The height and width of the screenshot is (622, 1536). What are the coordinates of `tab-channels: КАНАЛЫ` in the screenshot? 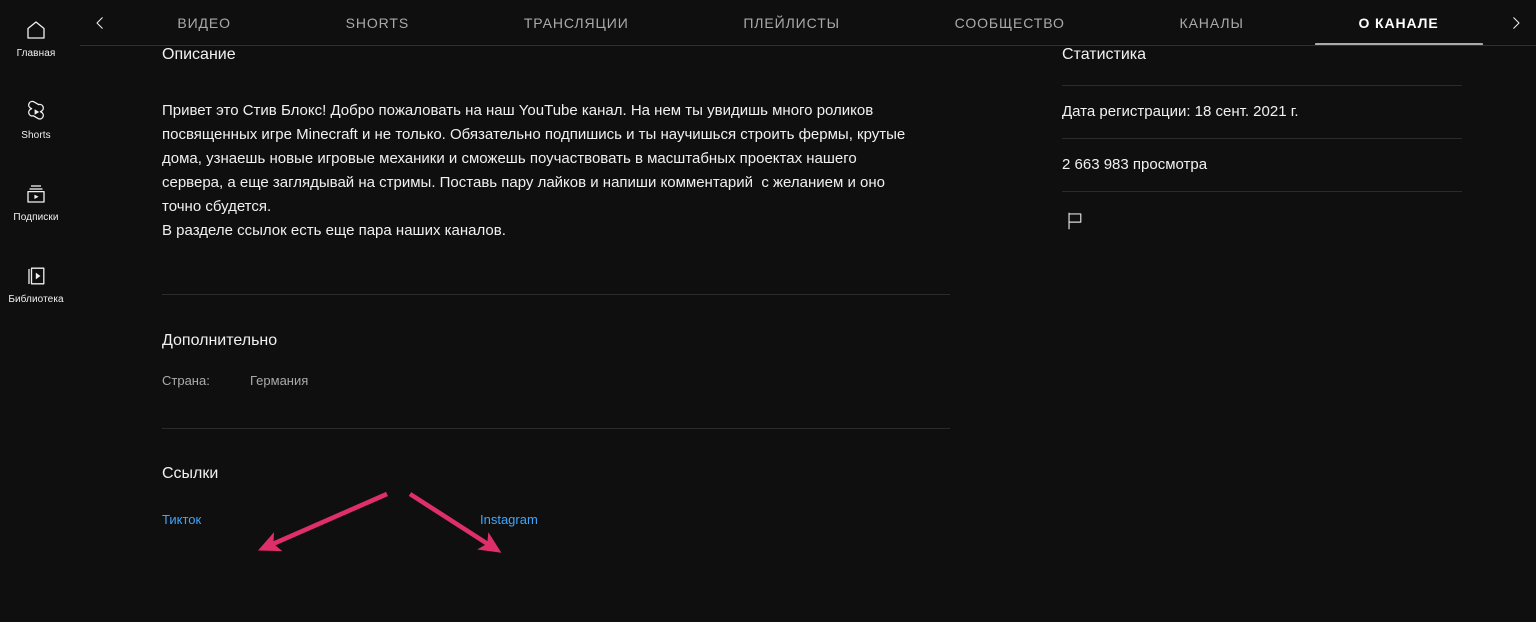 It's located at (1211, 23).